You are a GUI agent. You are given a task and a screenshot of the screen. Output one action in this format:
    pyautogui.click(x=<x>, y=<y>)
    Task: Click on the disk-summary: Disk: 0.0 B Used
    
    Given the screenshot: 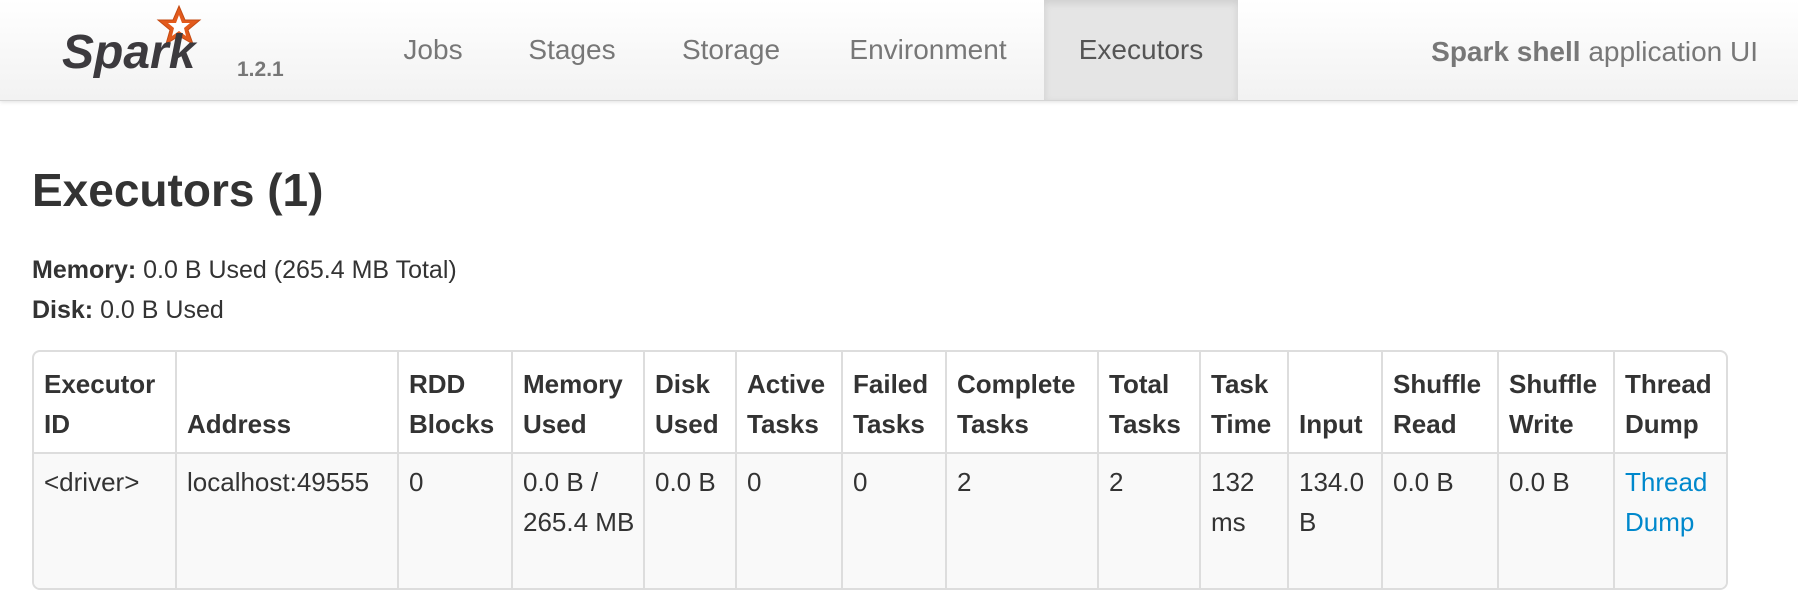 What is the action you would take?
    pyautogui.click(x=128, y=310)
    